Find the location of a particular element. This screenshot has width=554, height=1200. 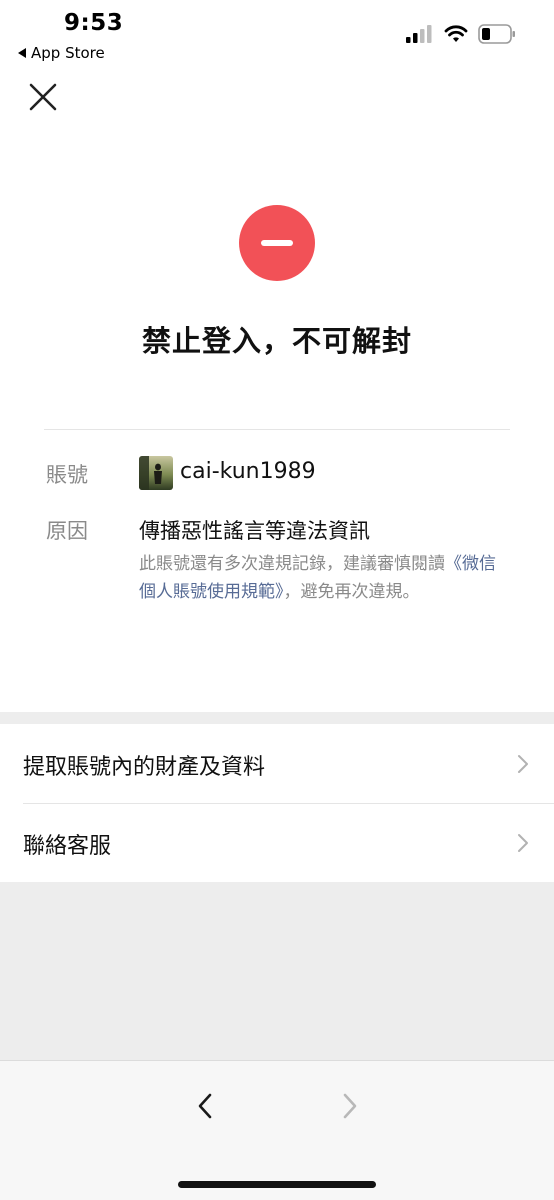

reason-note-suffix: ，避免再次違規。 is located at coordinates (351, 592).